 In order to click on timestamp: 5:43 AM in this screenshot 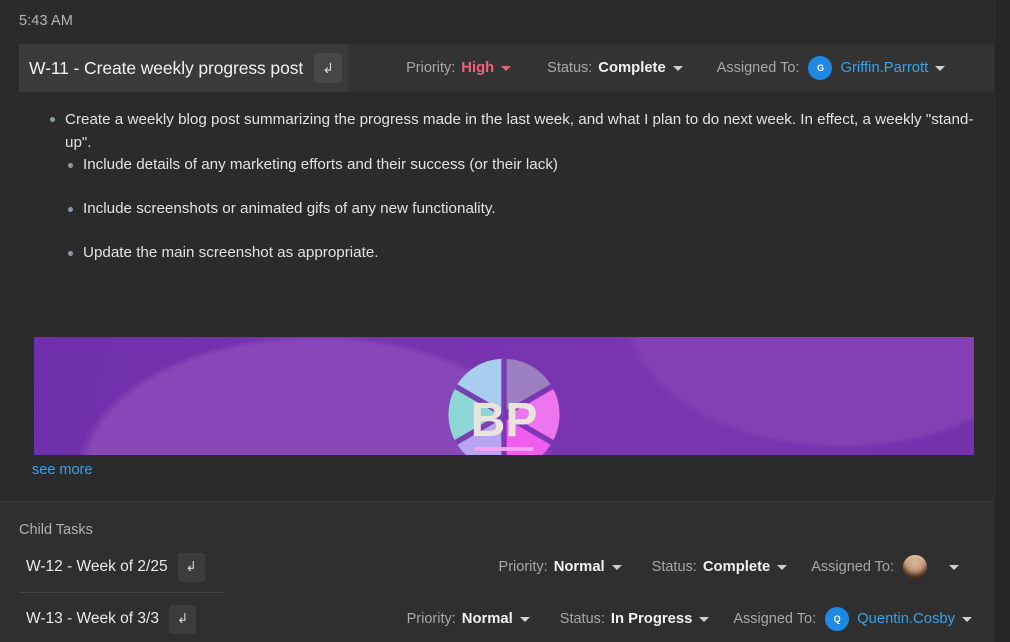, I will do `click(46, 21)`.